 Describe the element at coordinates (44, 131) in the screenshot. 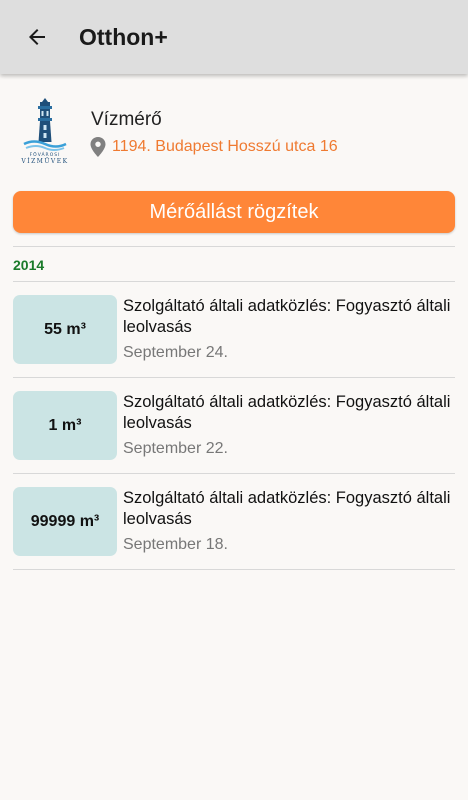

I see `vizmuvek-logo: FŐVÁROSI VÍZMŰVEK` at that location.